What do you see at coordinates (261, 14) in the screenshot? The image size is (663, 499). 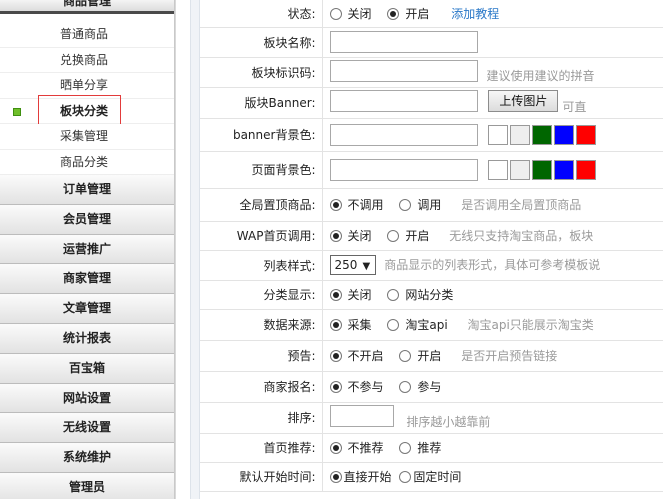 I see `label-status: 状态:` at bounding box center [261, 14].